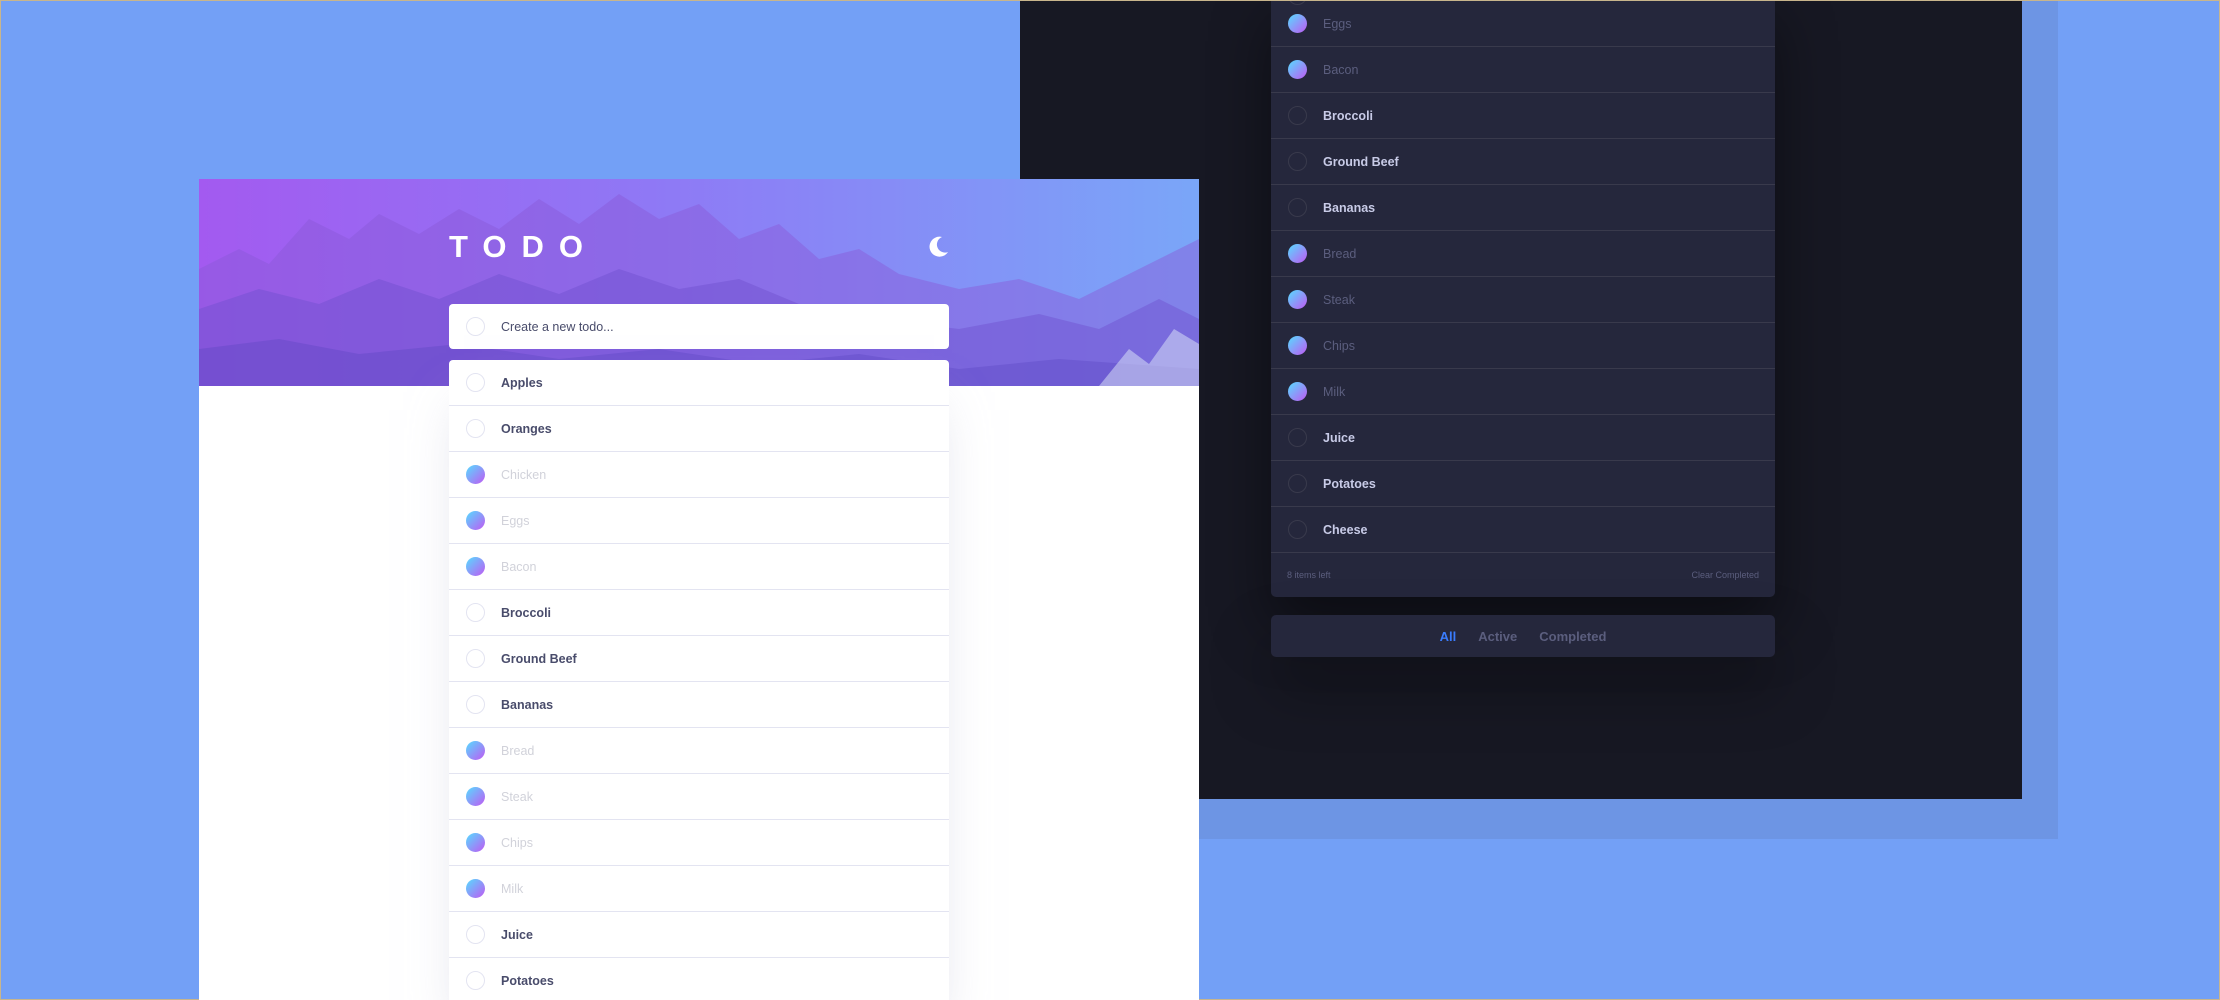  Describe the element at coordinates (1345, 529) in the screenshot. I see `todo-item-label: Cheese` at that location.